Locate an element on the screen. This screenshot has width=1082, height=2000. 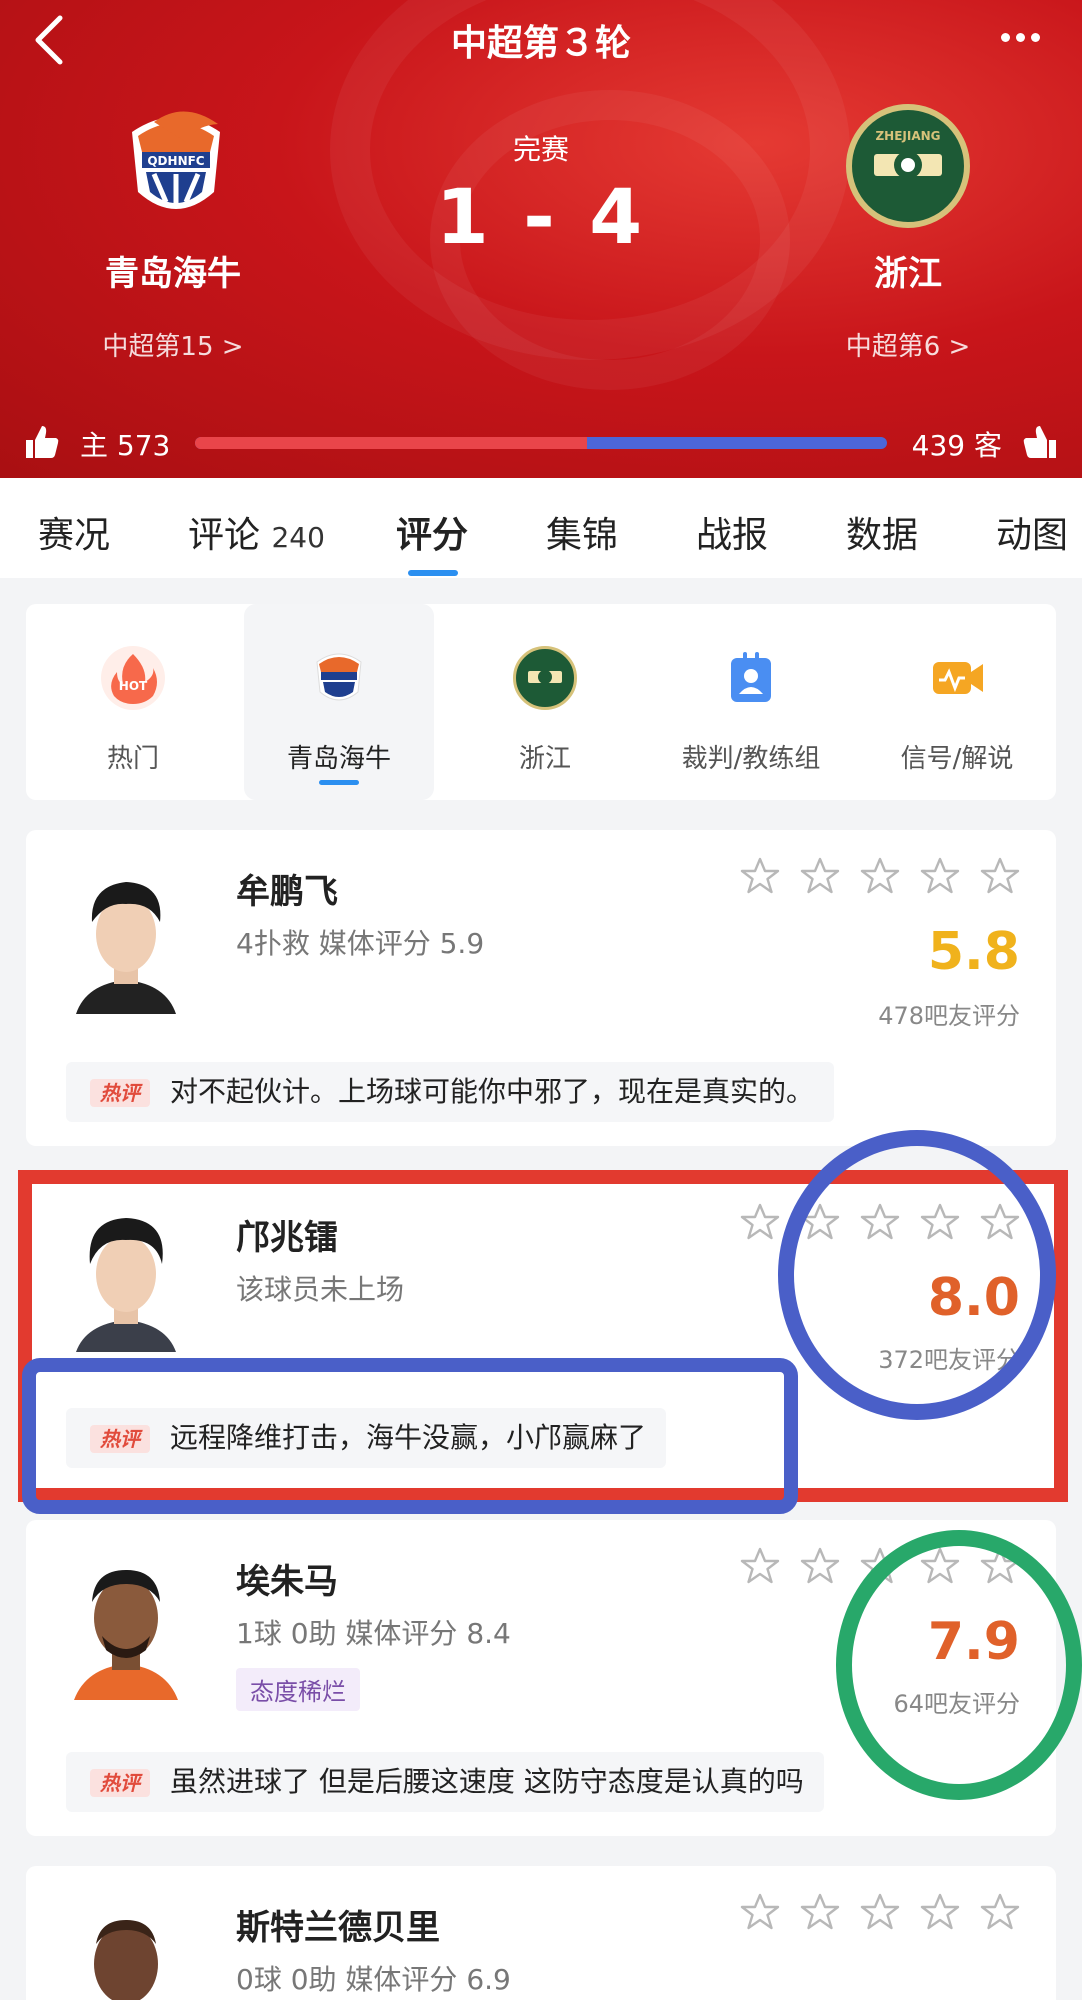
filter-referee-coaches: 裁判/教练组 is located at coordinates (751, 702).